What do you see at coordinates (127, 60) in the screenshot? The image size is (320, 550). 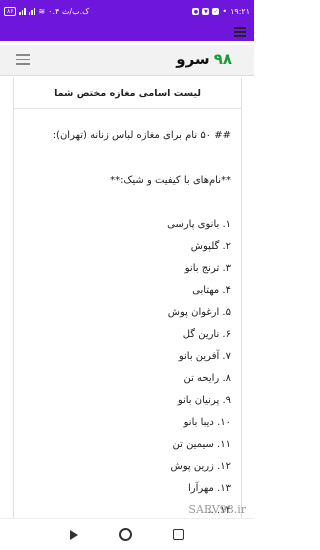 I see `site-header: سرو ۹۸` at bounding box center [127, 60].